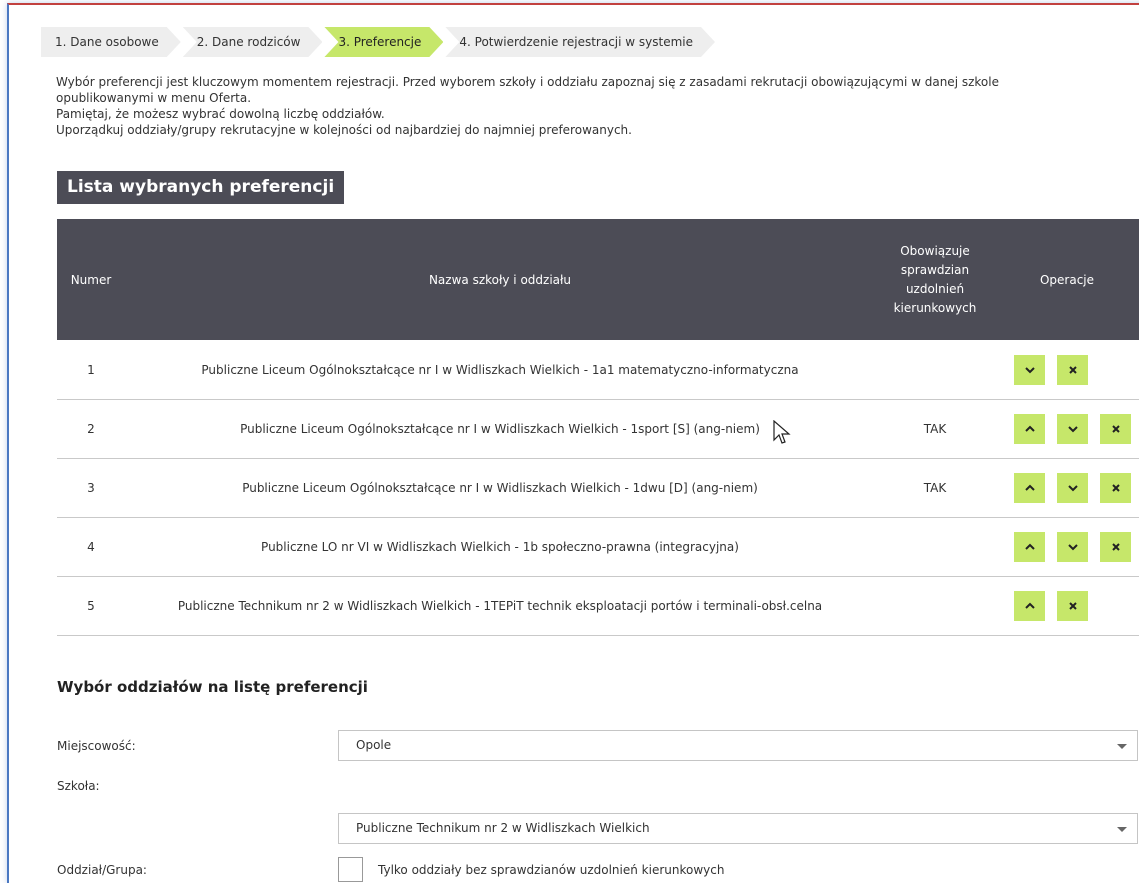  I want to click on step-preferences: 3. Preferencje, so click(383, 42).